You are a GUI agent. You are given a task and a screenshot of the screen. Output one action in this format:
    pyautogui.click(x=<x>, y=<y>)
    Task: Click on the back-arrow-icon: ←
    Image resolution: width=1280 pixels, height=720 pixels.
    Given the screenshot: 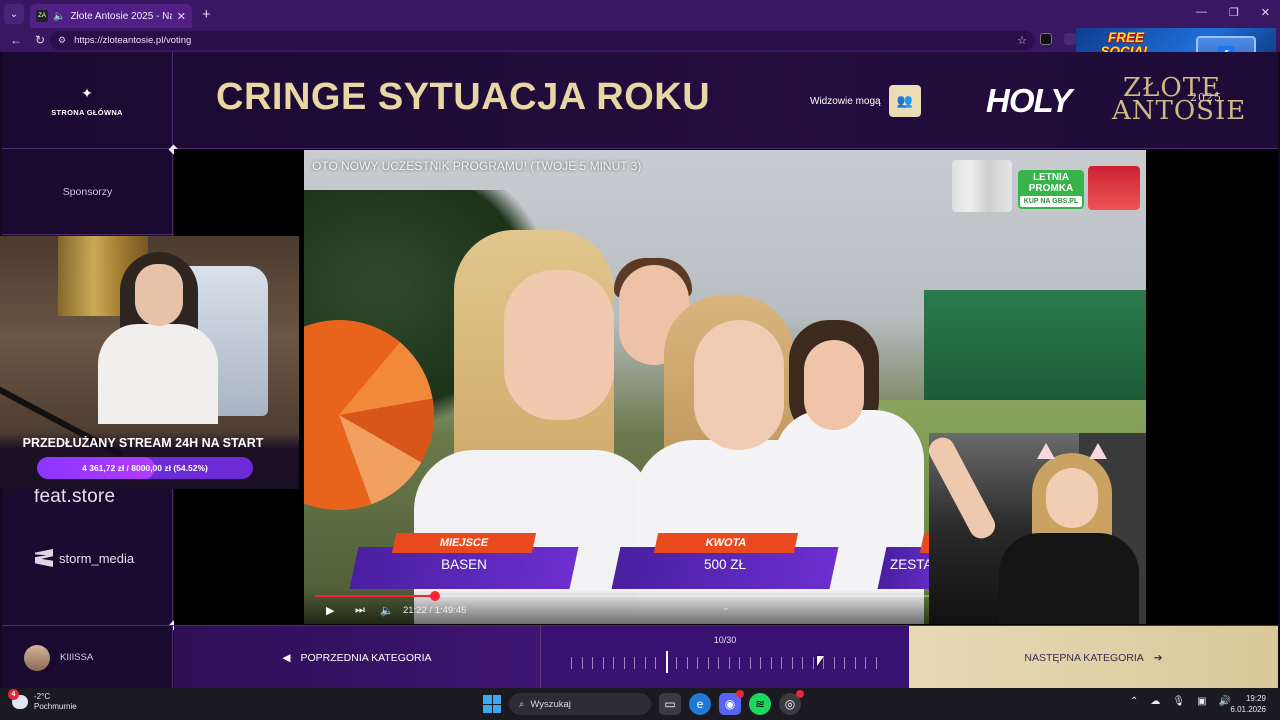 What is the action you would take?
    pyautogui.click(x=16, y=40)
    